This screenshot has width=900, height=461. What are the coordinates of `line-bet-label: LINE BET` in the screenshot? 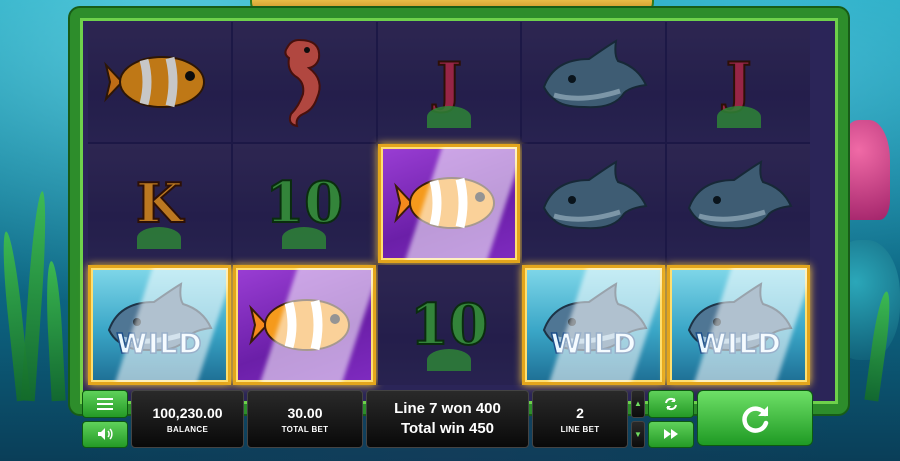 It's located at (580, 429).